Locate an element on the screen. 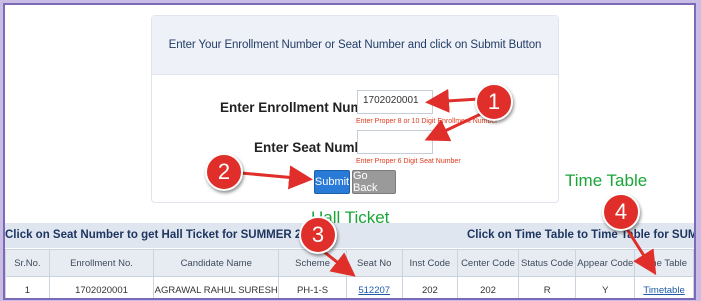 Image resolution: width=701 pixels, height=301 pixels. enrollment-input: 1702020001 is located at coordinates (395, 102).